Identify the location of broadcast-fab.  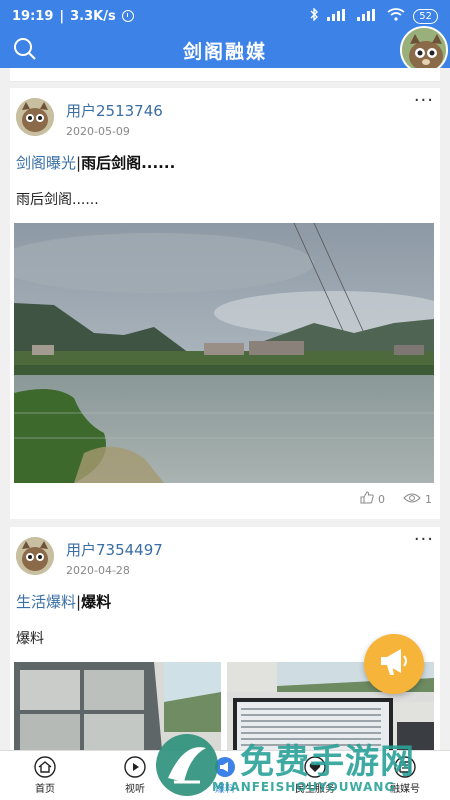
(394, 664).